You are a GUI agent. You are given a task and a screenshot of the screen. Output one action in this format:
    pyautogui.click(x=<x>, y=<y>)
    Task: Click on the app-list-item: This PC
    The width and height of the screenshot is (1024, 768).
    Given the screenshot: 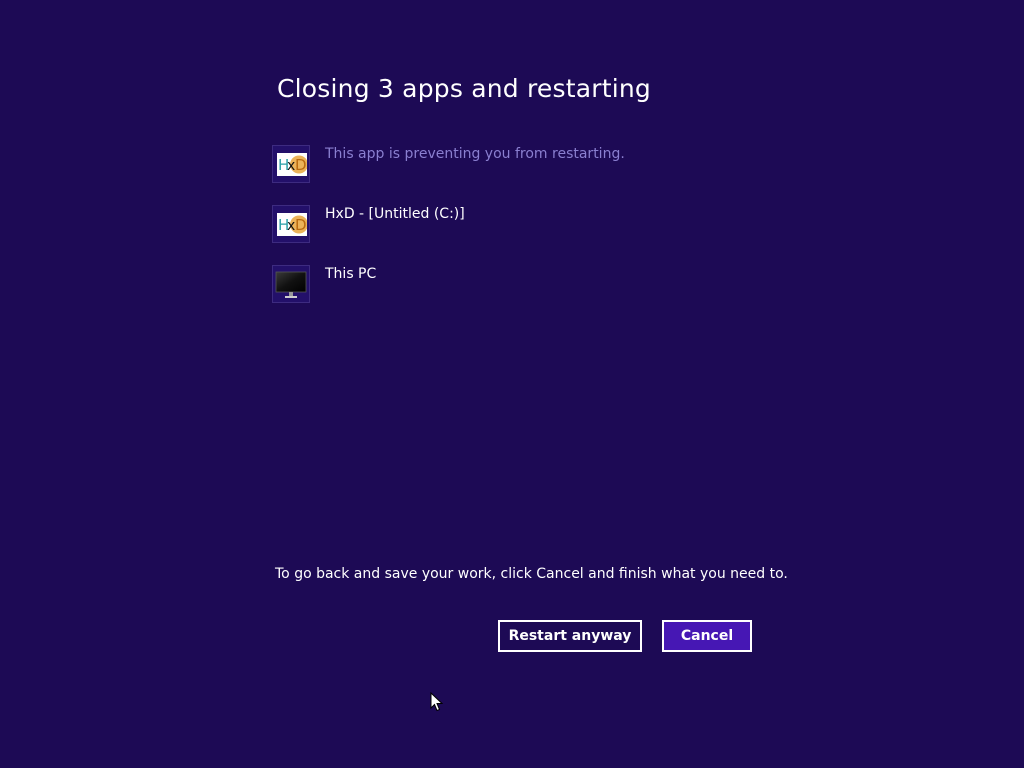 What is the action you would take?
    pyautogui.click(x=522, y=285)
    